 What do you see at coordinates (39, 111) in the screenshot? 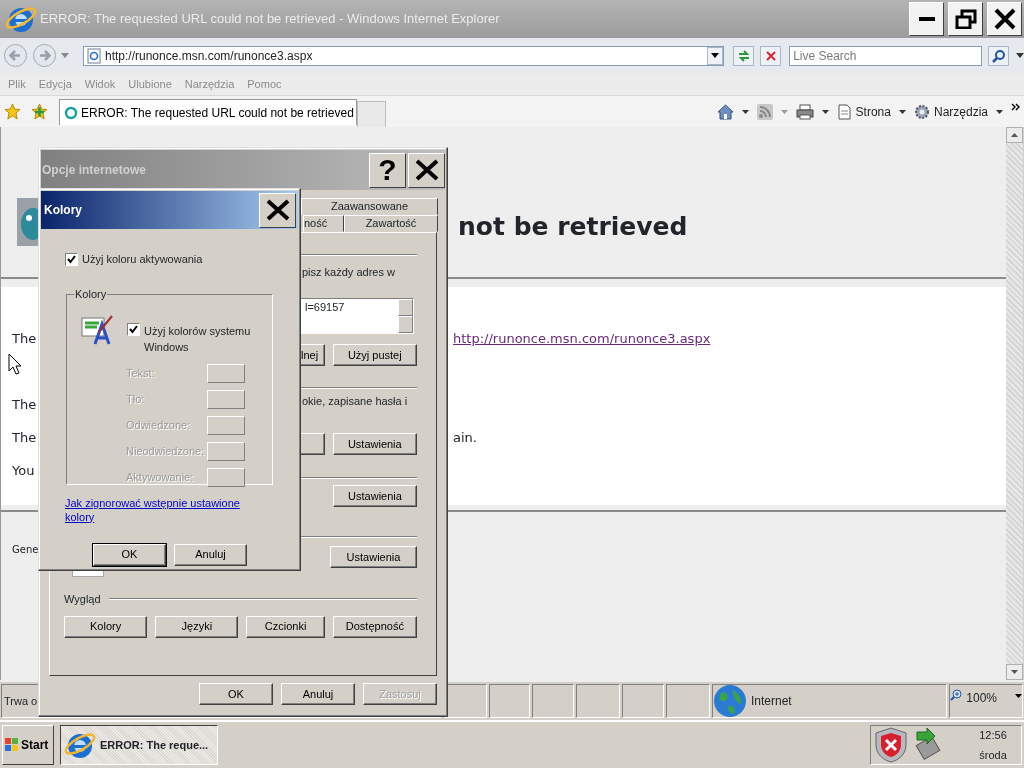
I see `add-favorite-icon` at bounding box center [39, 111].